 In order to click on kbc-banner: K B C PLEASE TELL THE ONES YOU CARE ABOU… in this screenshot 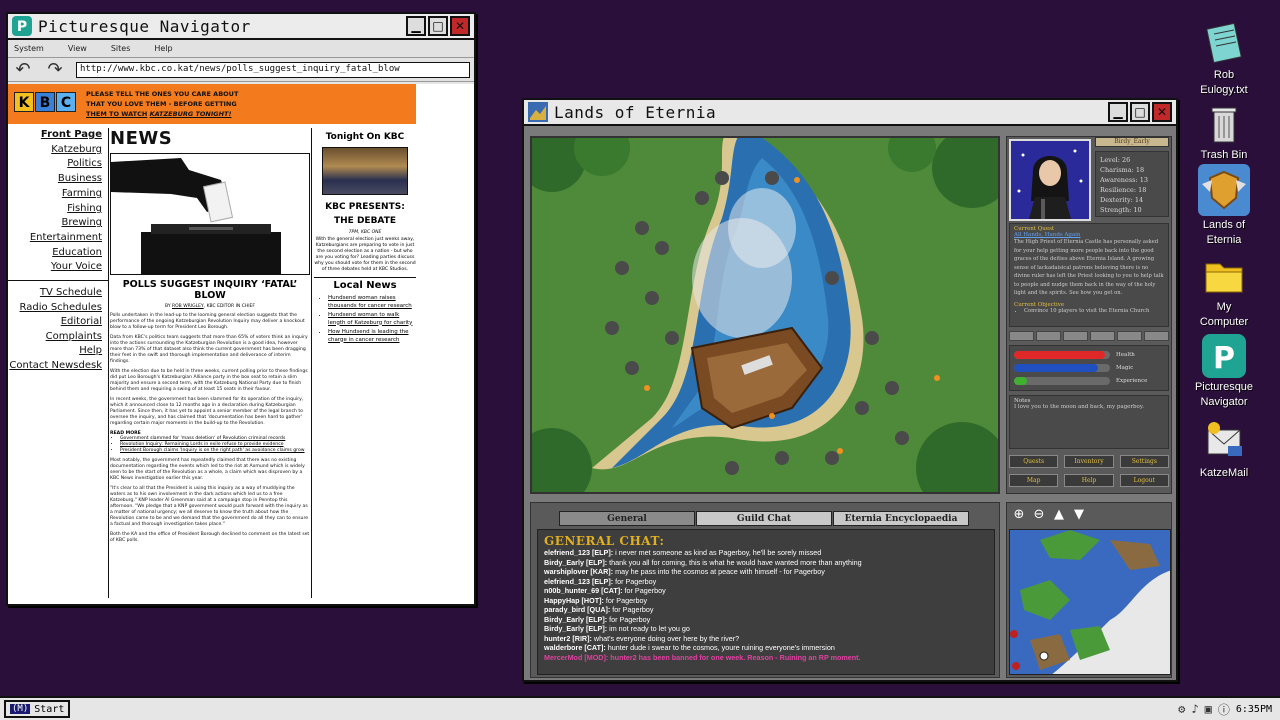, I will do `click(212, 104)`.